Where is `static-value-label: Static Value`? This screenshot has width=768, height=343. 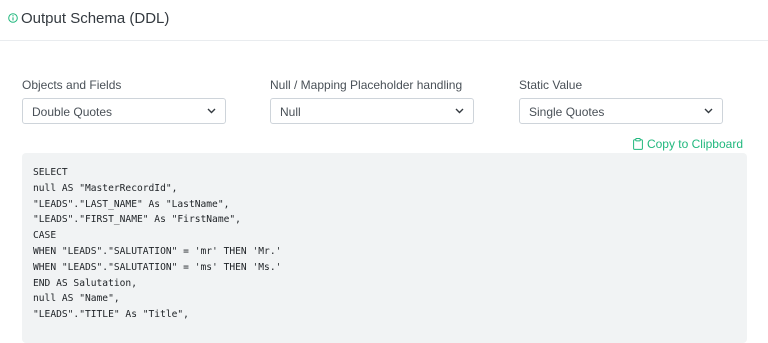
static-value-label: Static Value is located at coordinates (551, 85).